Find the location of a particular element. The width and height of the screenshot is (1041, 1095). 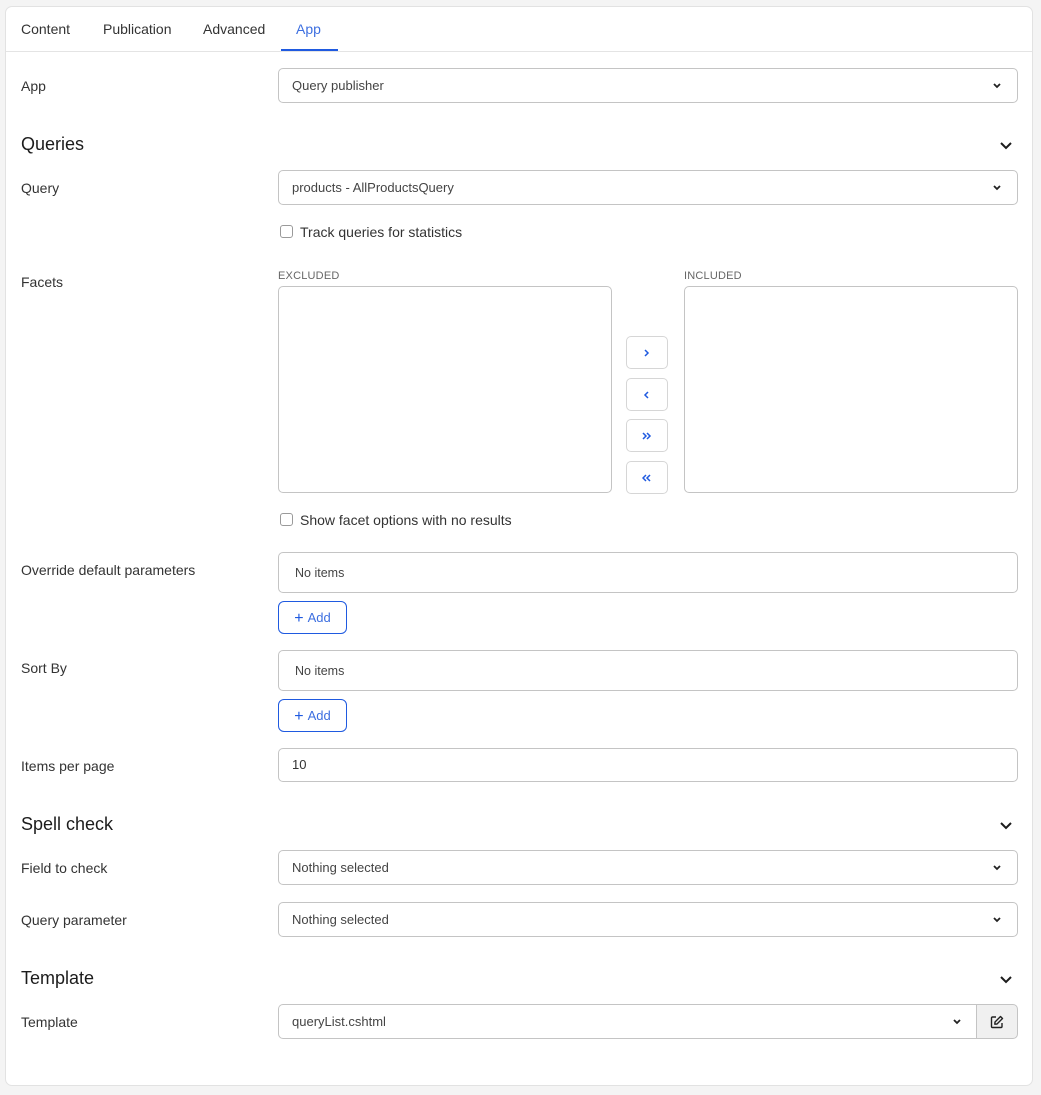

move-all-right-button is located at coordinates (647, 435).